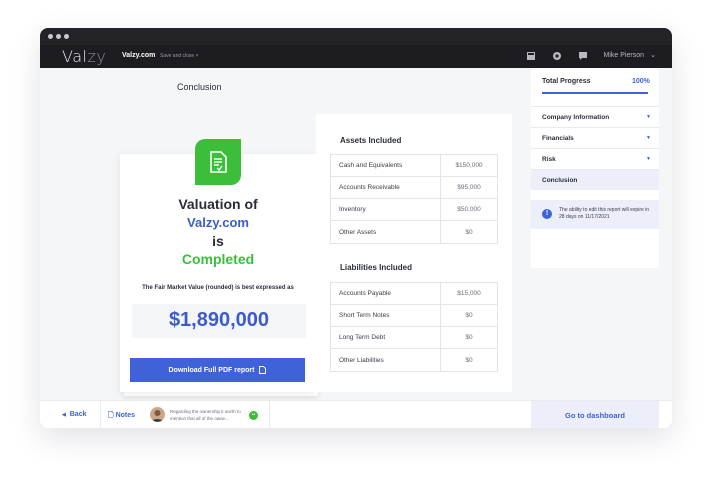 The image size is (712, 479). I want to click on document-check-icon, so click(218, 162).